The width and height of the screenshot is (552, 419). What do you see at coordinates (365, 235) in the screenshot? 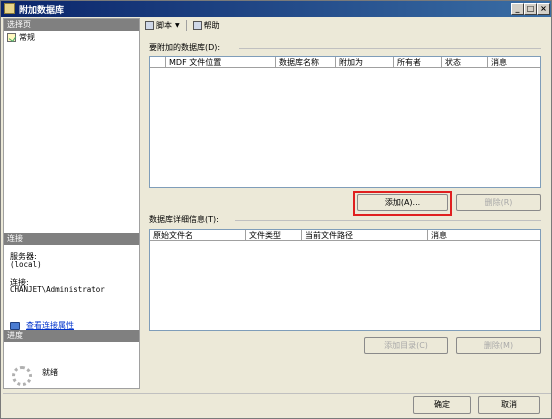
I see `column-header-current-path: 当前文件路径` at bounding box center [365, 235].